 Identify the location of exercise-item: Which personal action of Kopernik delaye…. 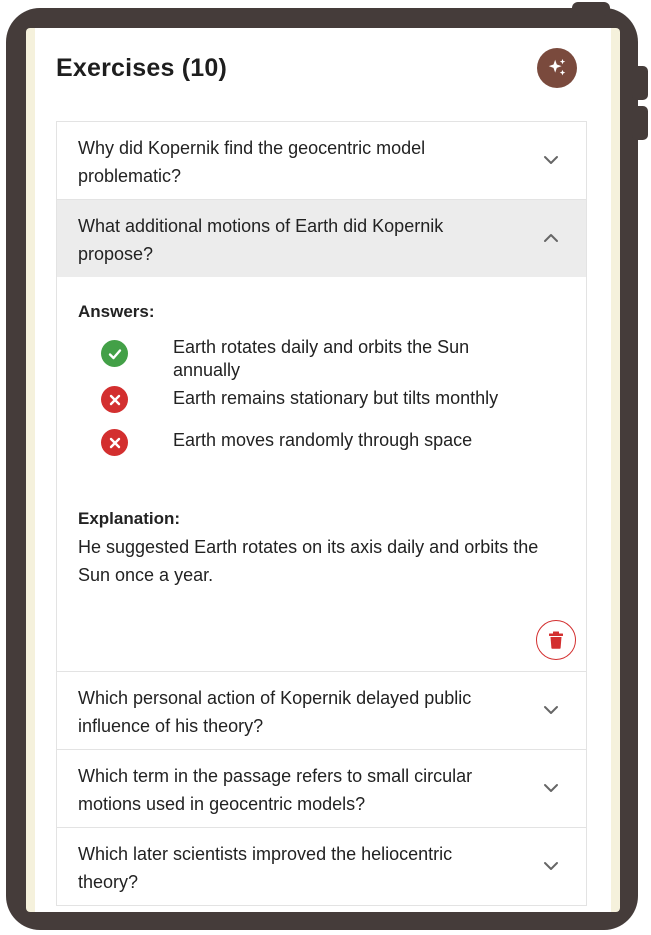
(321, 711).